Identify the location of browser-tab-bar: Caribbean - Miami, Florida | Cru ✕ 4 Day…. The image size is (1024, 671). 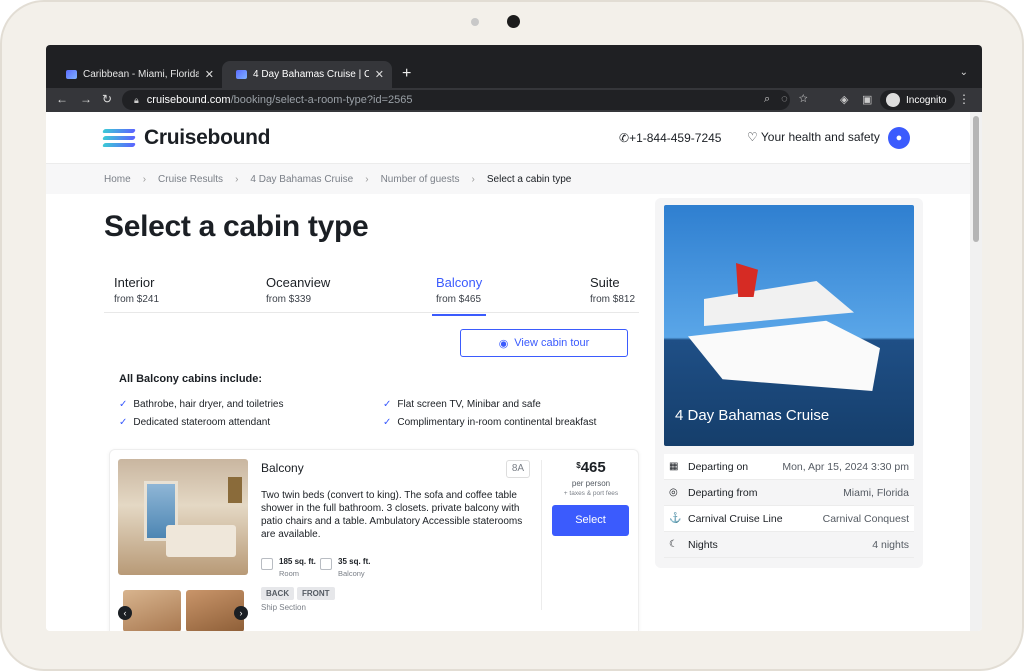
(514, 66).